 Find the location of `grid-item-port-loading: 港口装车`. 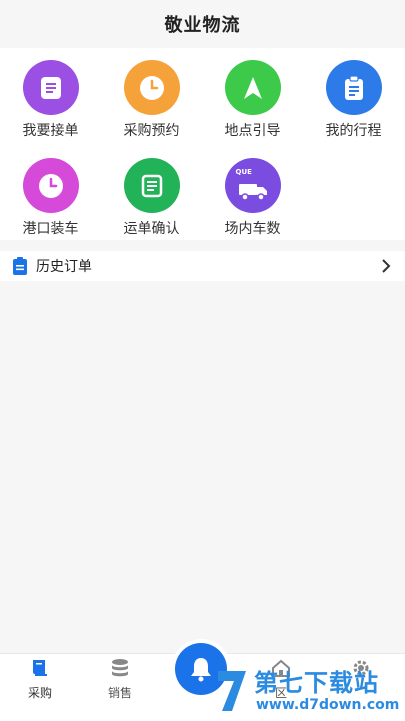

grid-item-port-loading: 港口装车 is located at coordinates (50, 198).